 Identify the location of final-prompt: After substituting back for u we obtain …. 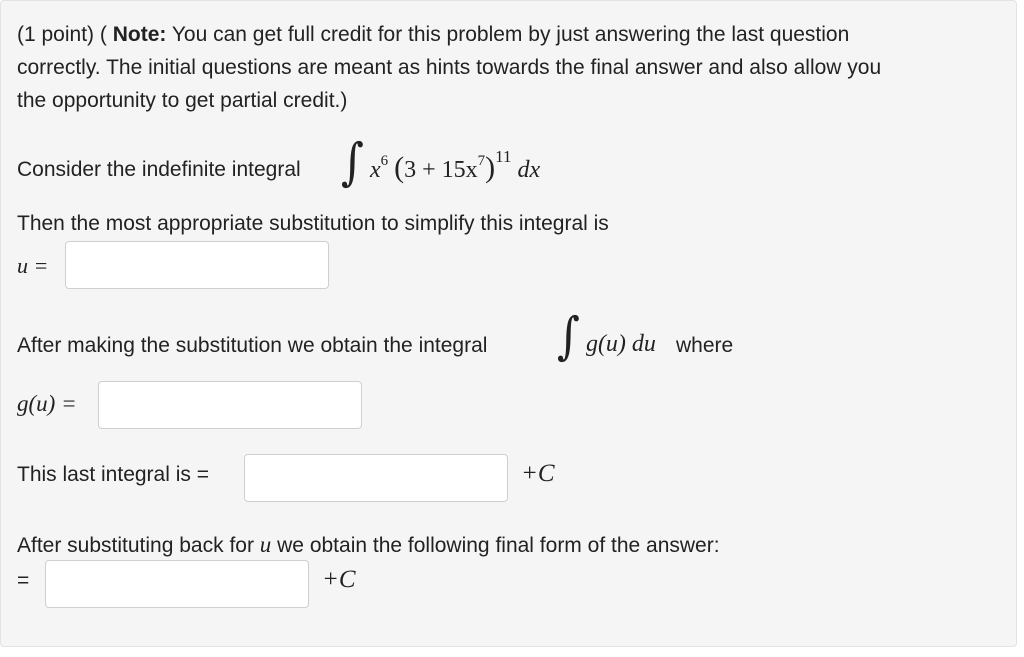
(368, 545).